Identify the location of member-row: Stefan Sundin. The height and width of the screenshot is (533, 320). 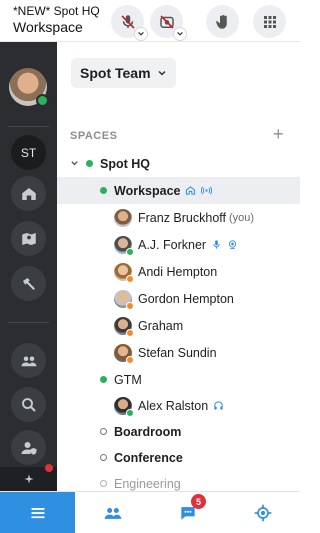
(178, 352).